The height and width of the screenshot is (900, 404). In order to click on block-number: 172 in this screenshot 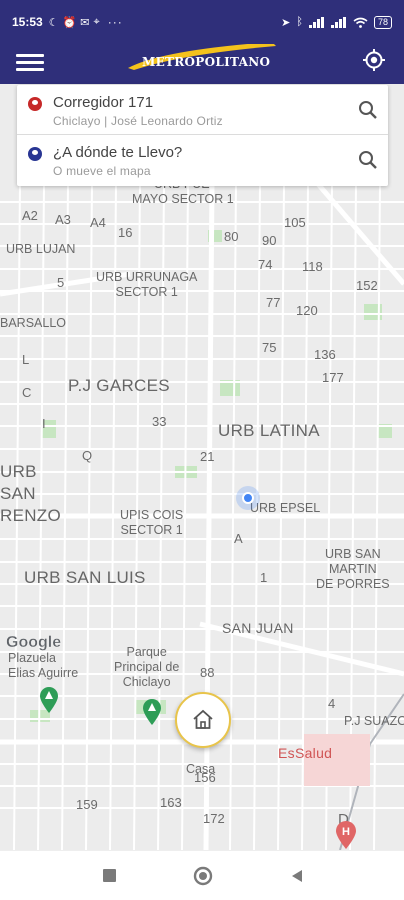, I will do `click(214, 818)`.